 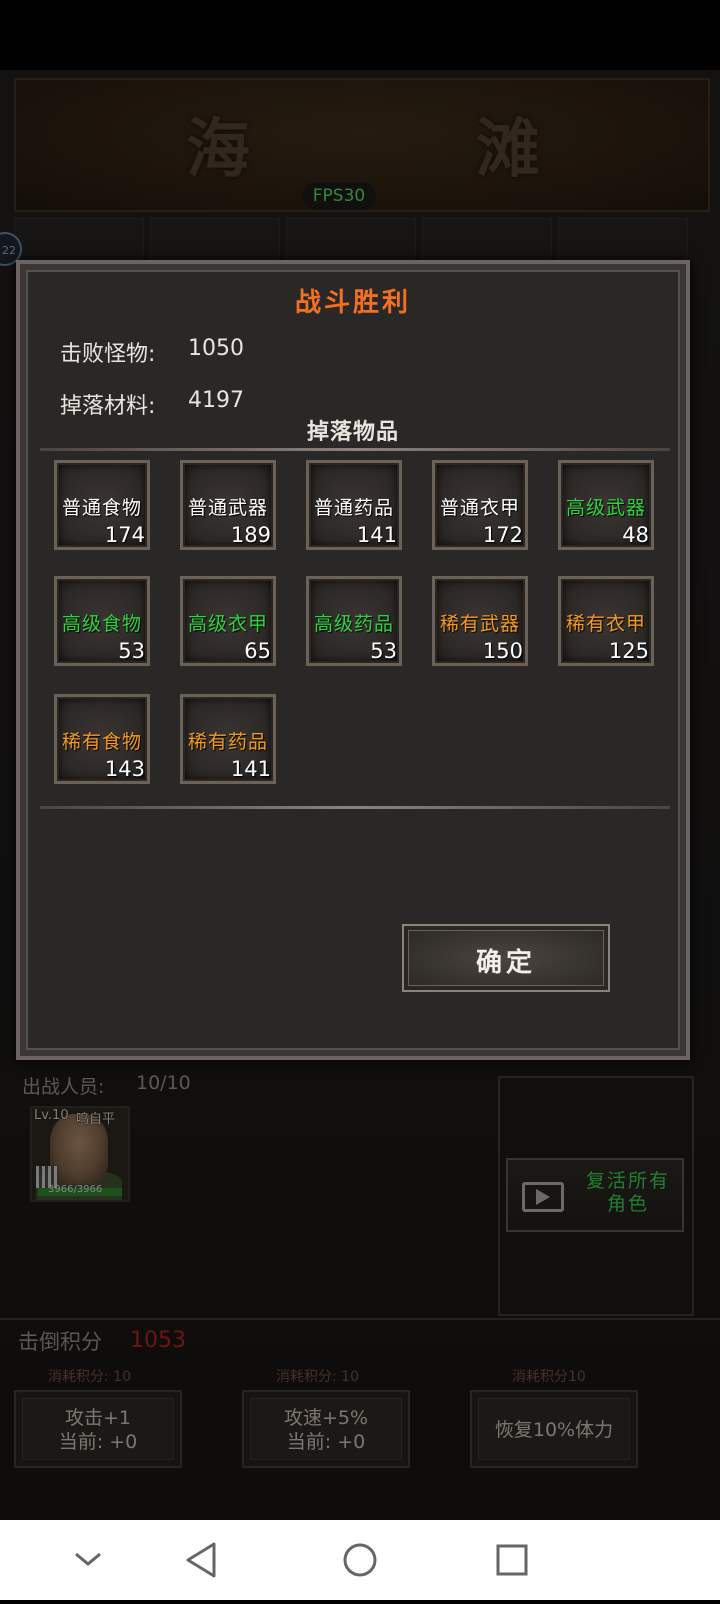 I want to click on loot-item-count: 143, so click(x=124, y=769).